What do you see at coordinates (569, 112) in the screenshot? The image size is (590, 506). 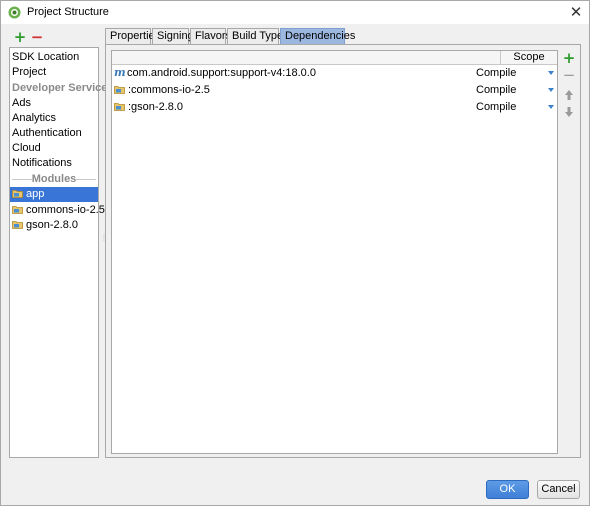 I see `move-down-icon` at bounding box center [569, 112].